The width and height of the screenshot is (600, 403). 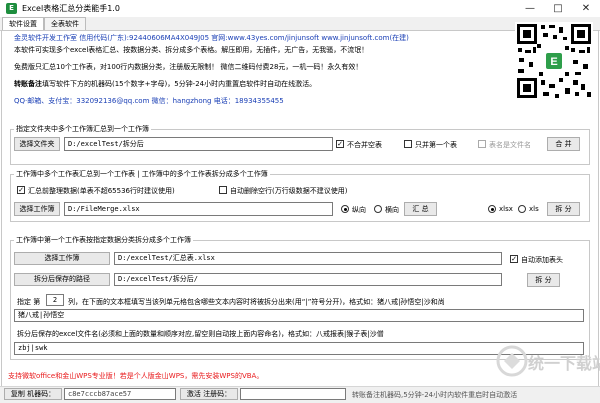 I want to click on auto-header-checkbox: ✓, so click(x=514, y=259).